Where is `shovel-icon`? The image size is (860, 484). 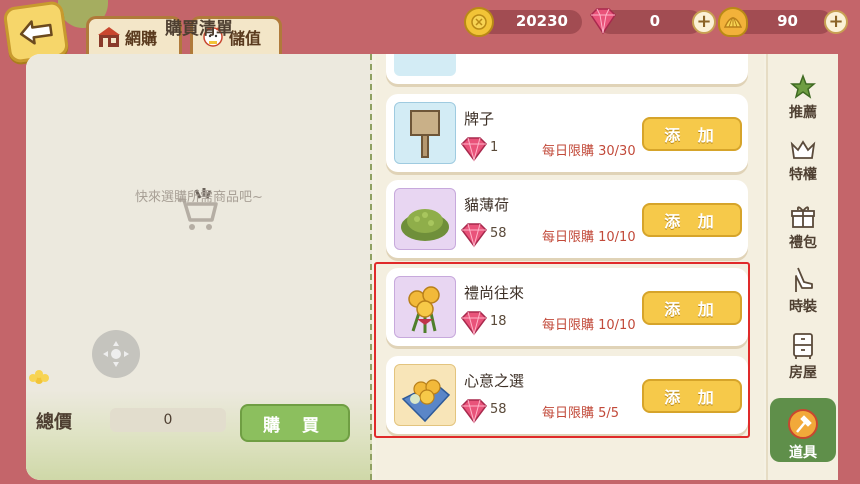 shovel-icon is located at coordinates (803, 424).